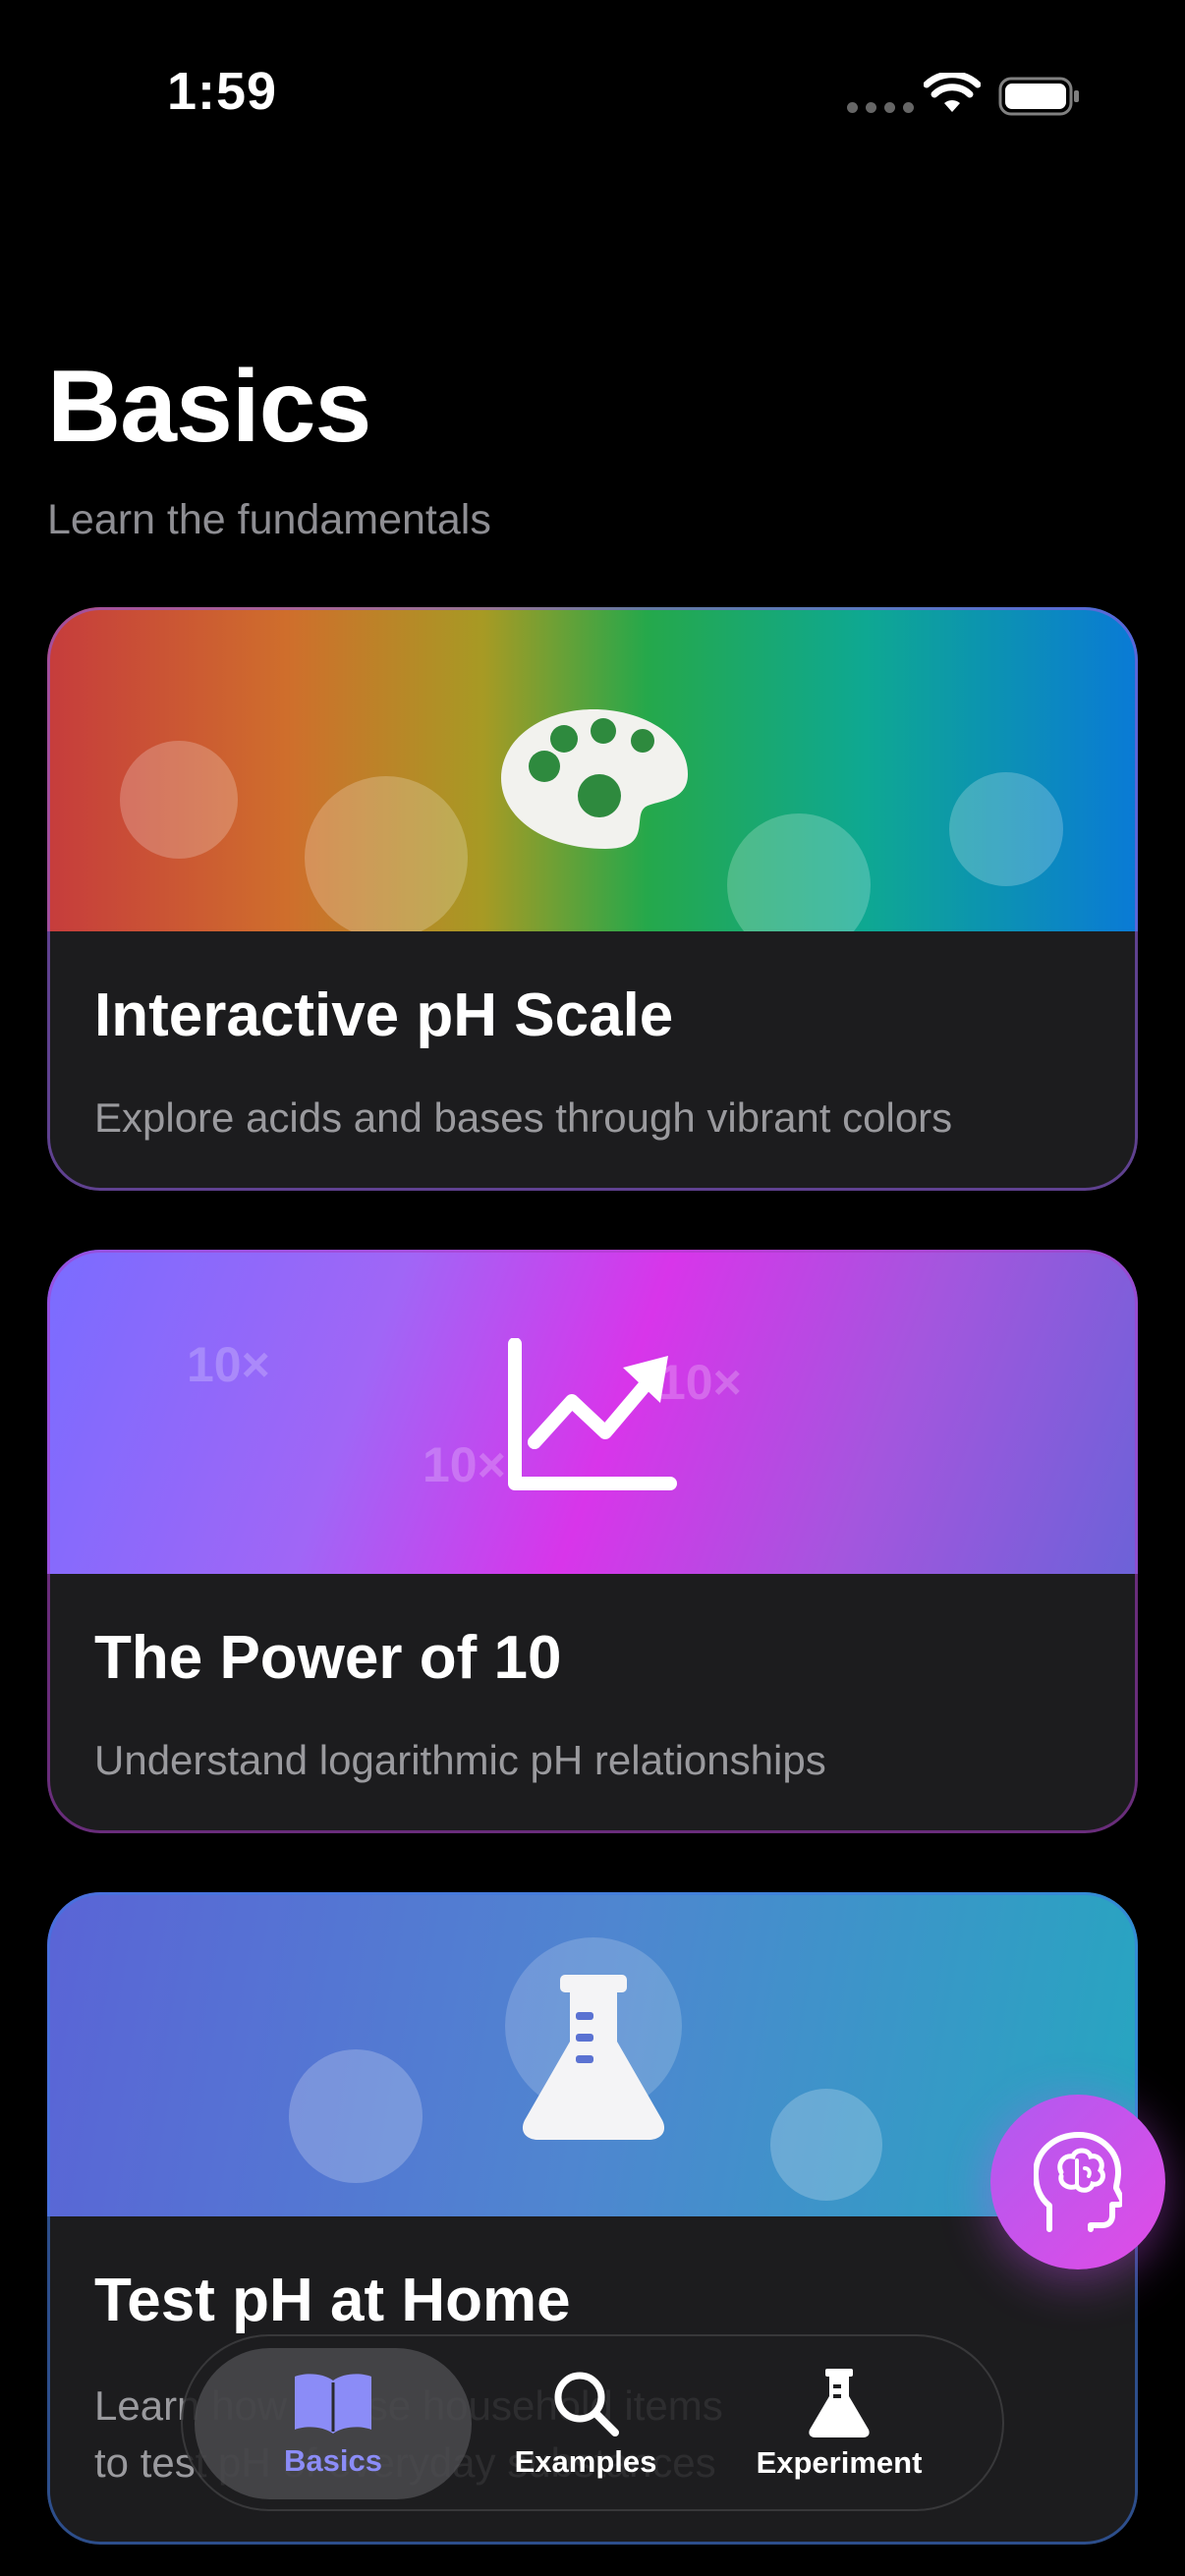 The height and width of the screenshot is (2576, 1185). I want to click on ai-assistant-button, so click(1077, 2182).